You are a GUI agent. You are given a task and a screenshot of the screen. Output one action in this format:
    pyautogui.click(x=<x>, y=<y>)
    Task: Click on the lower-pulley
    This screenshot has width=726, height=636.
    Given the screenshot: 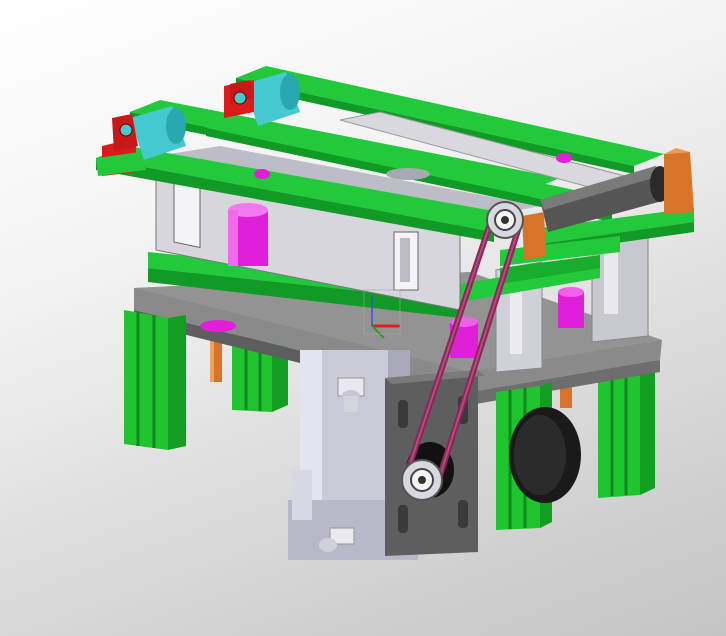 What is the action you would take?
    pyautogui.click(x=422, y=480)
    